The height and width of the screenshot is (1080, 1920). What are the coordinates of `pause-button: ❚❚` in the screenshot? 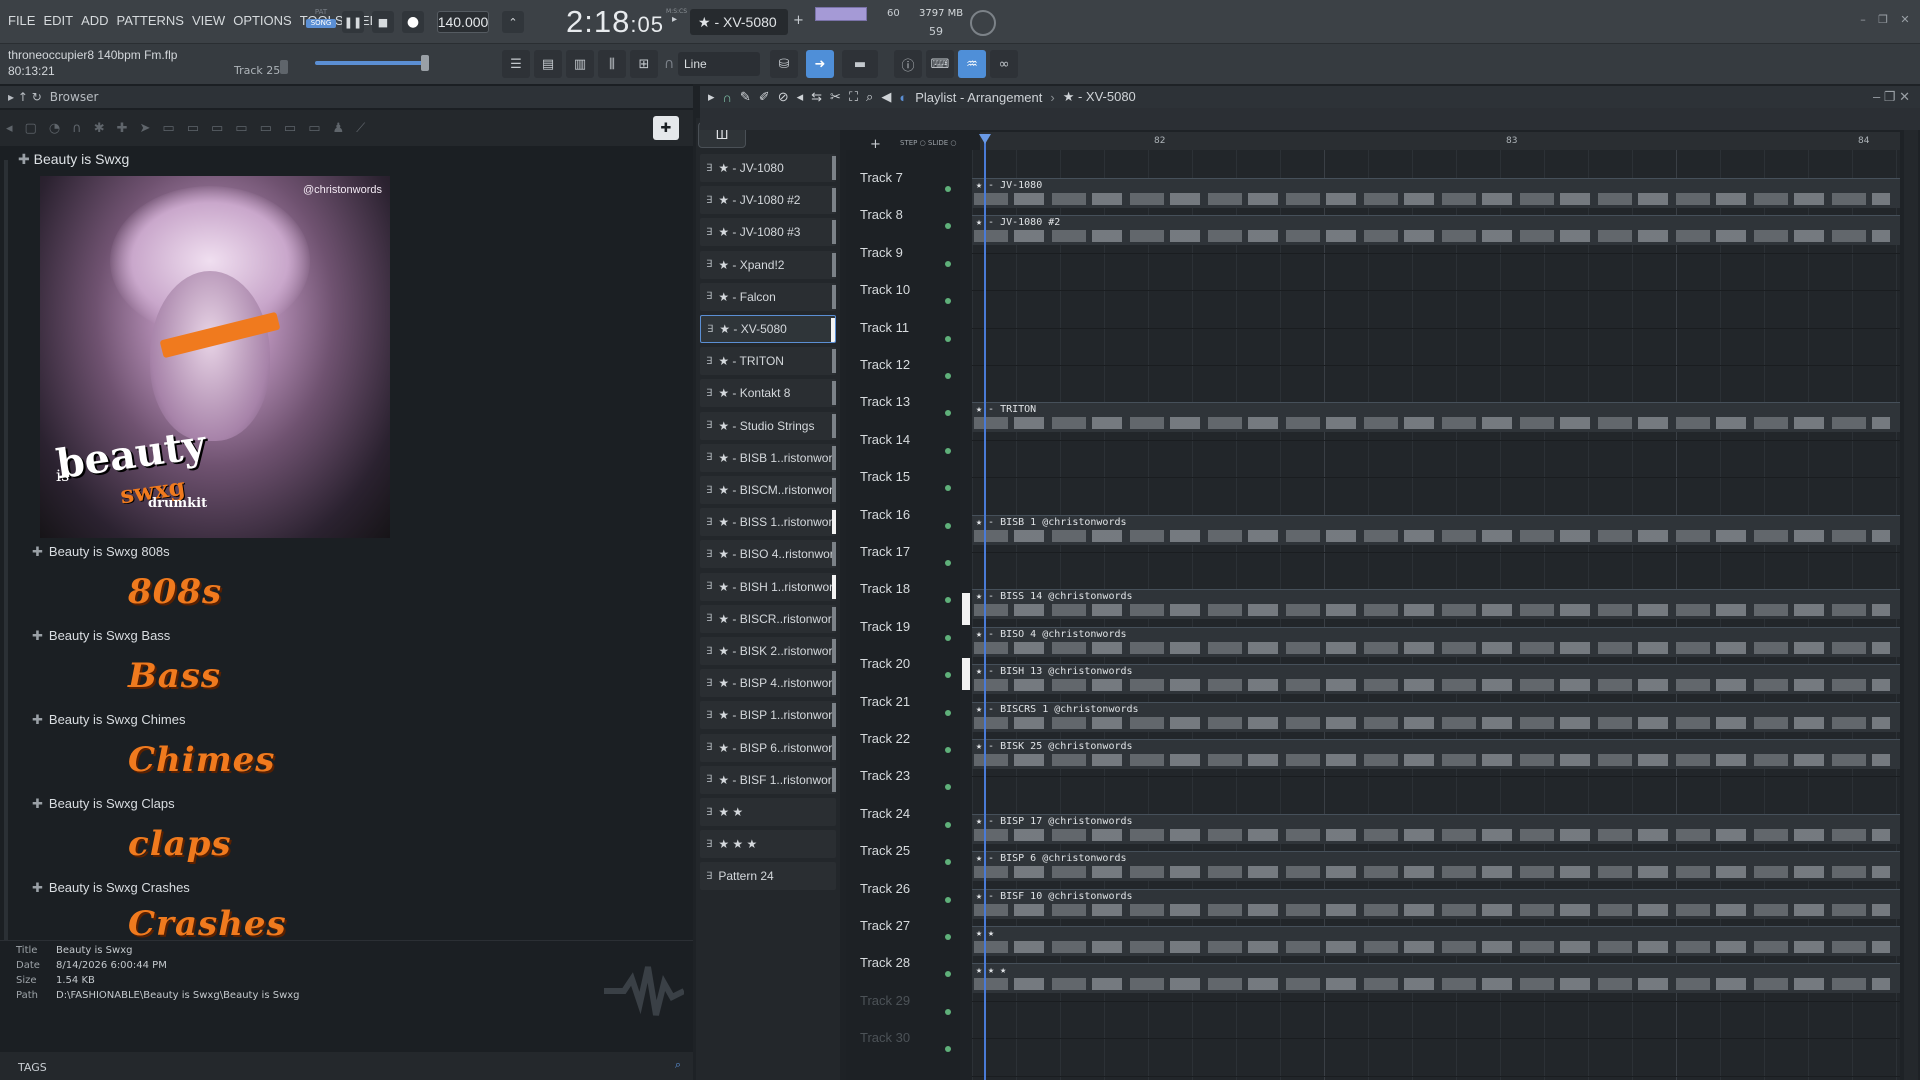 It's located at (353, 22).